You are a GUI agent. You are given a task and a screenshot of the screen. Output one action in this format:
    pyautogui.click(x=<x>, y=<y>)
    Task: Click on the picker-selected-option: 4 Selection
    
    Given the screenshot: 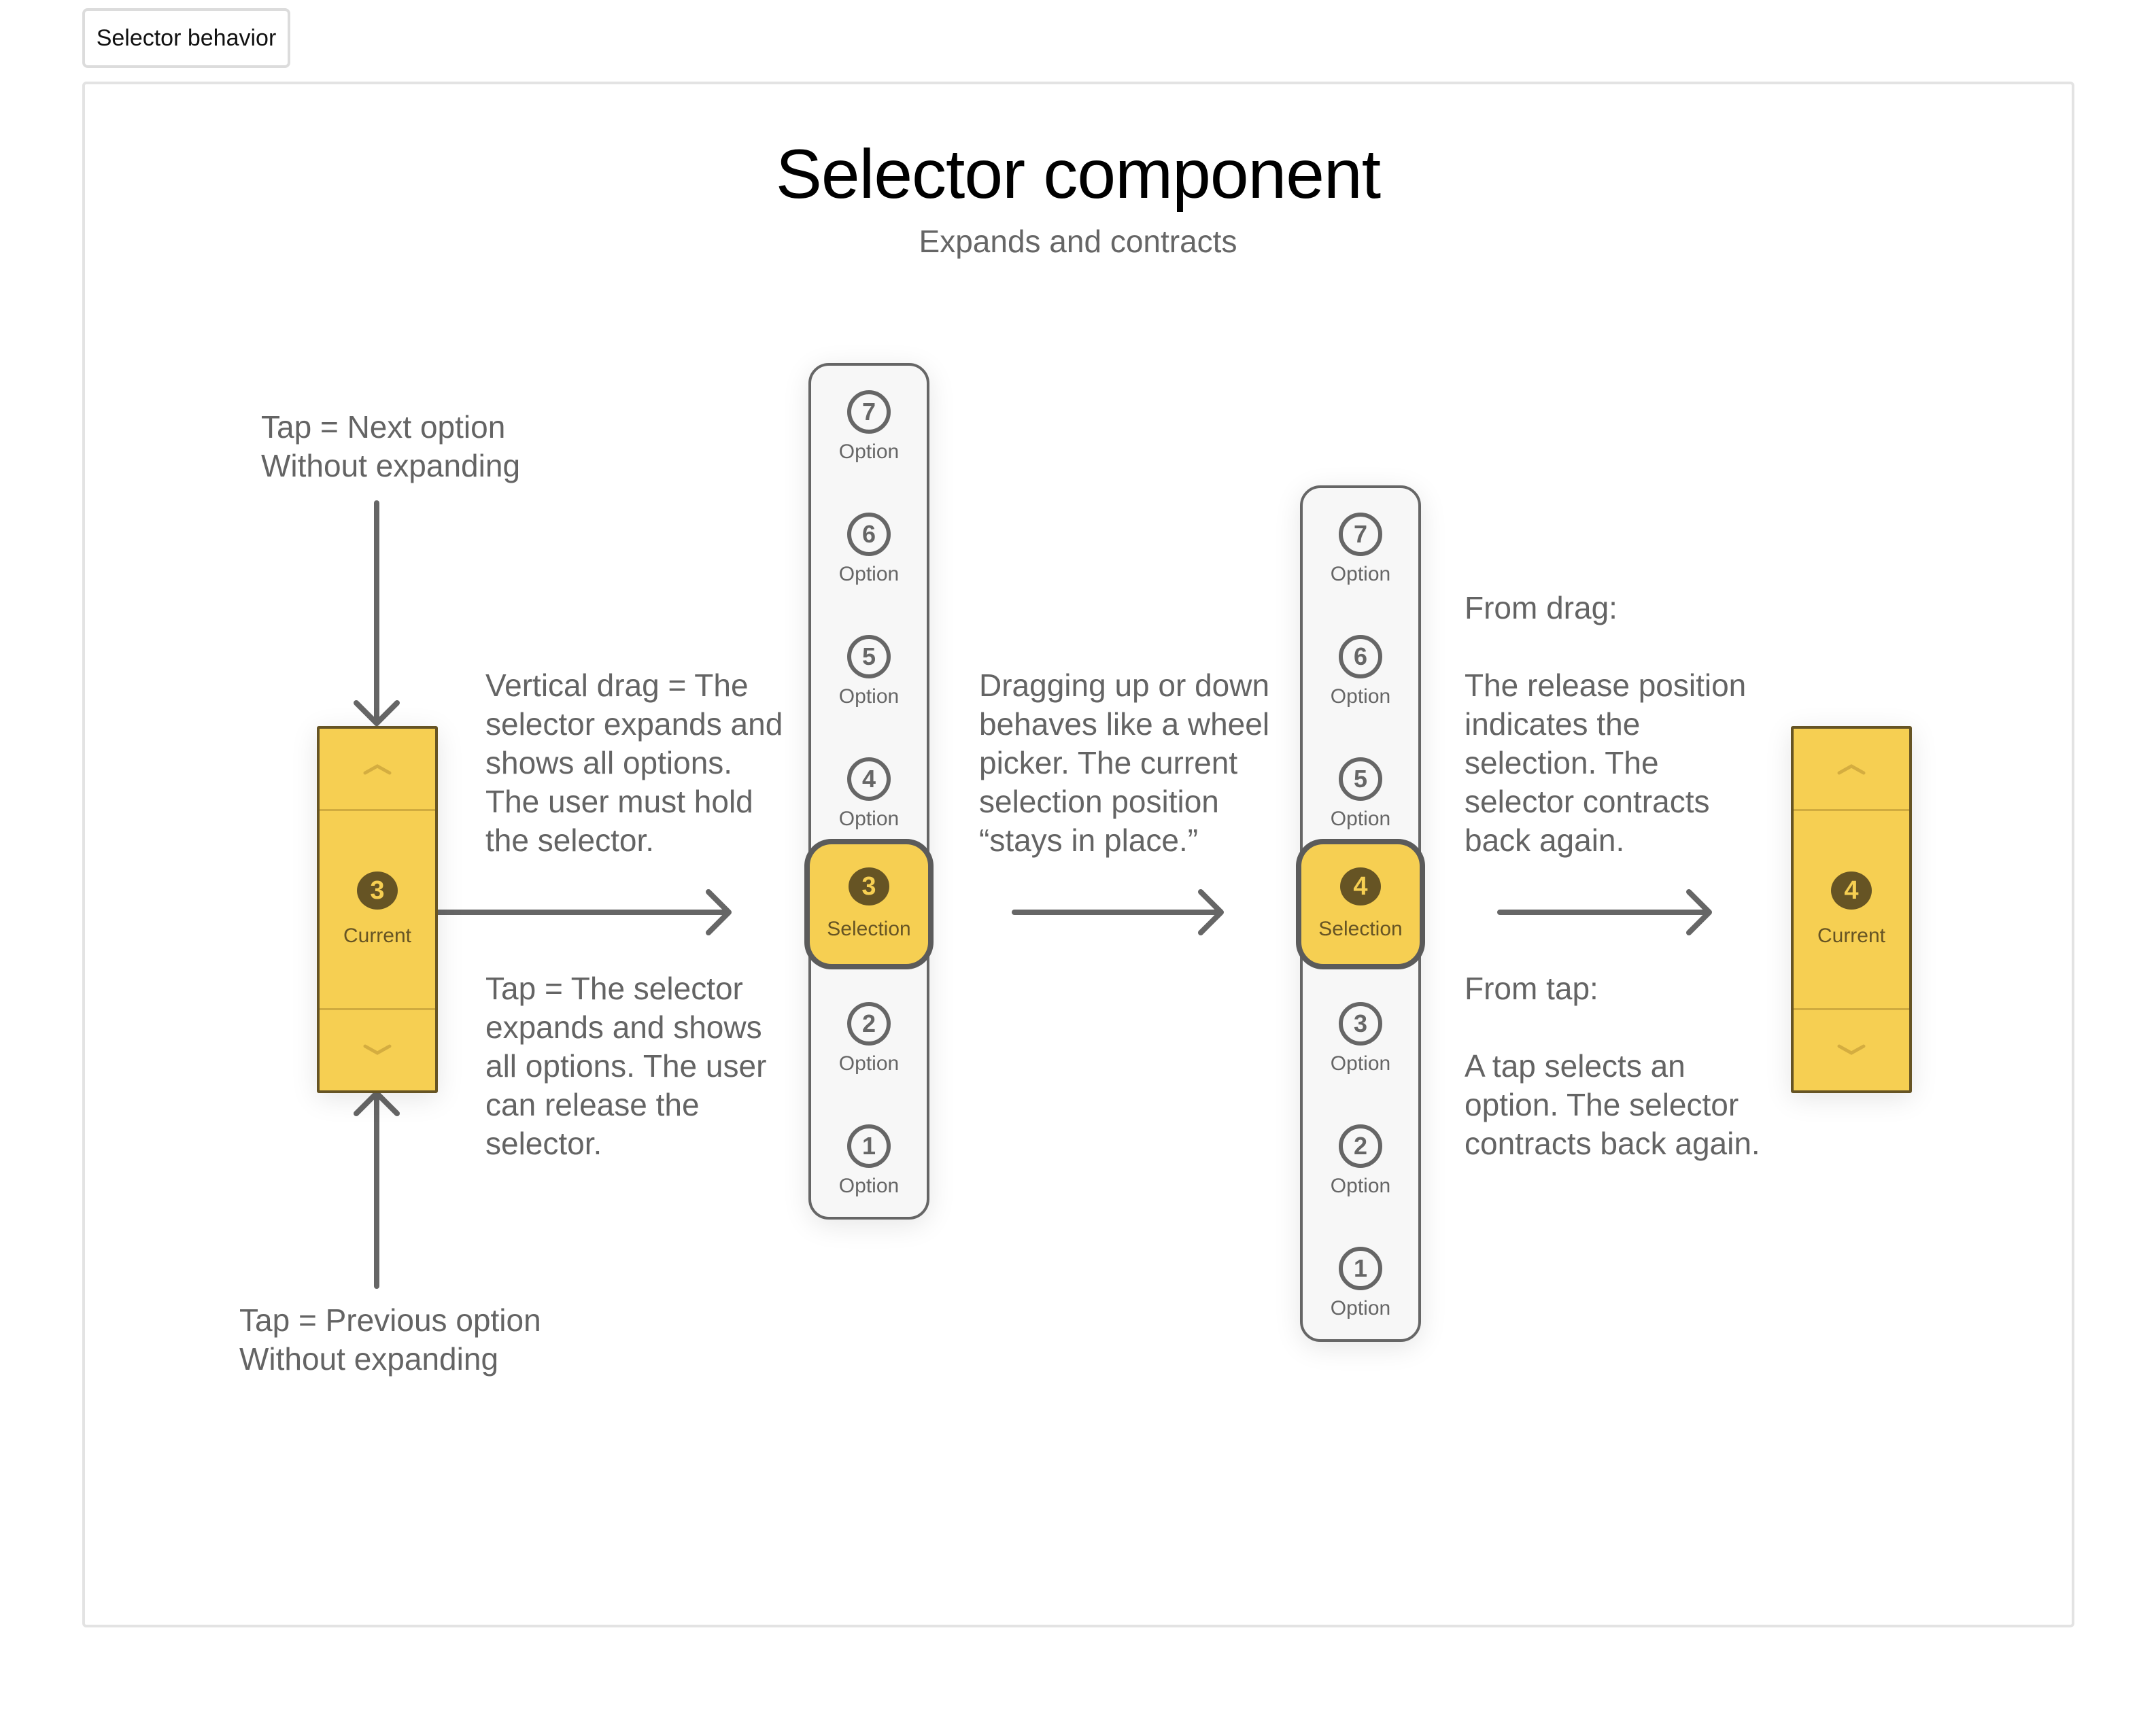 What is the action you would take?
    pyautogui.click(x=1360, y=904)
    